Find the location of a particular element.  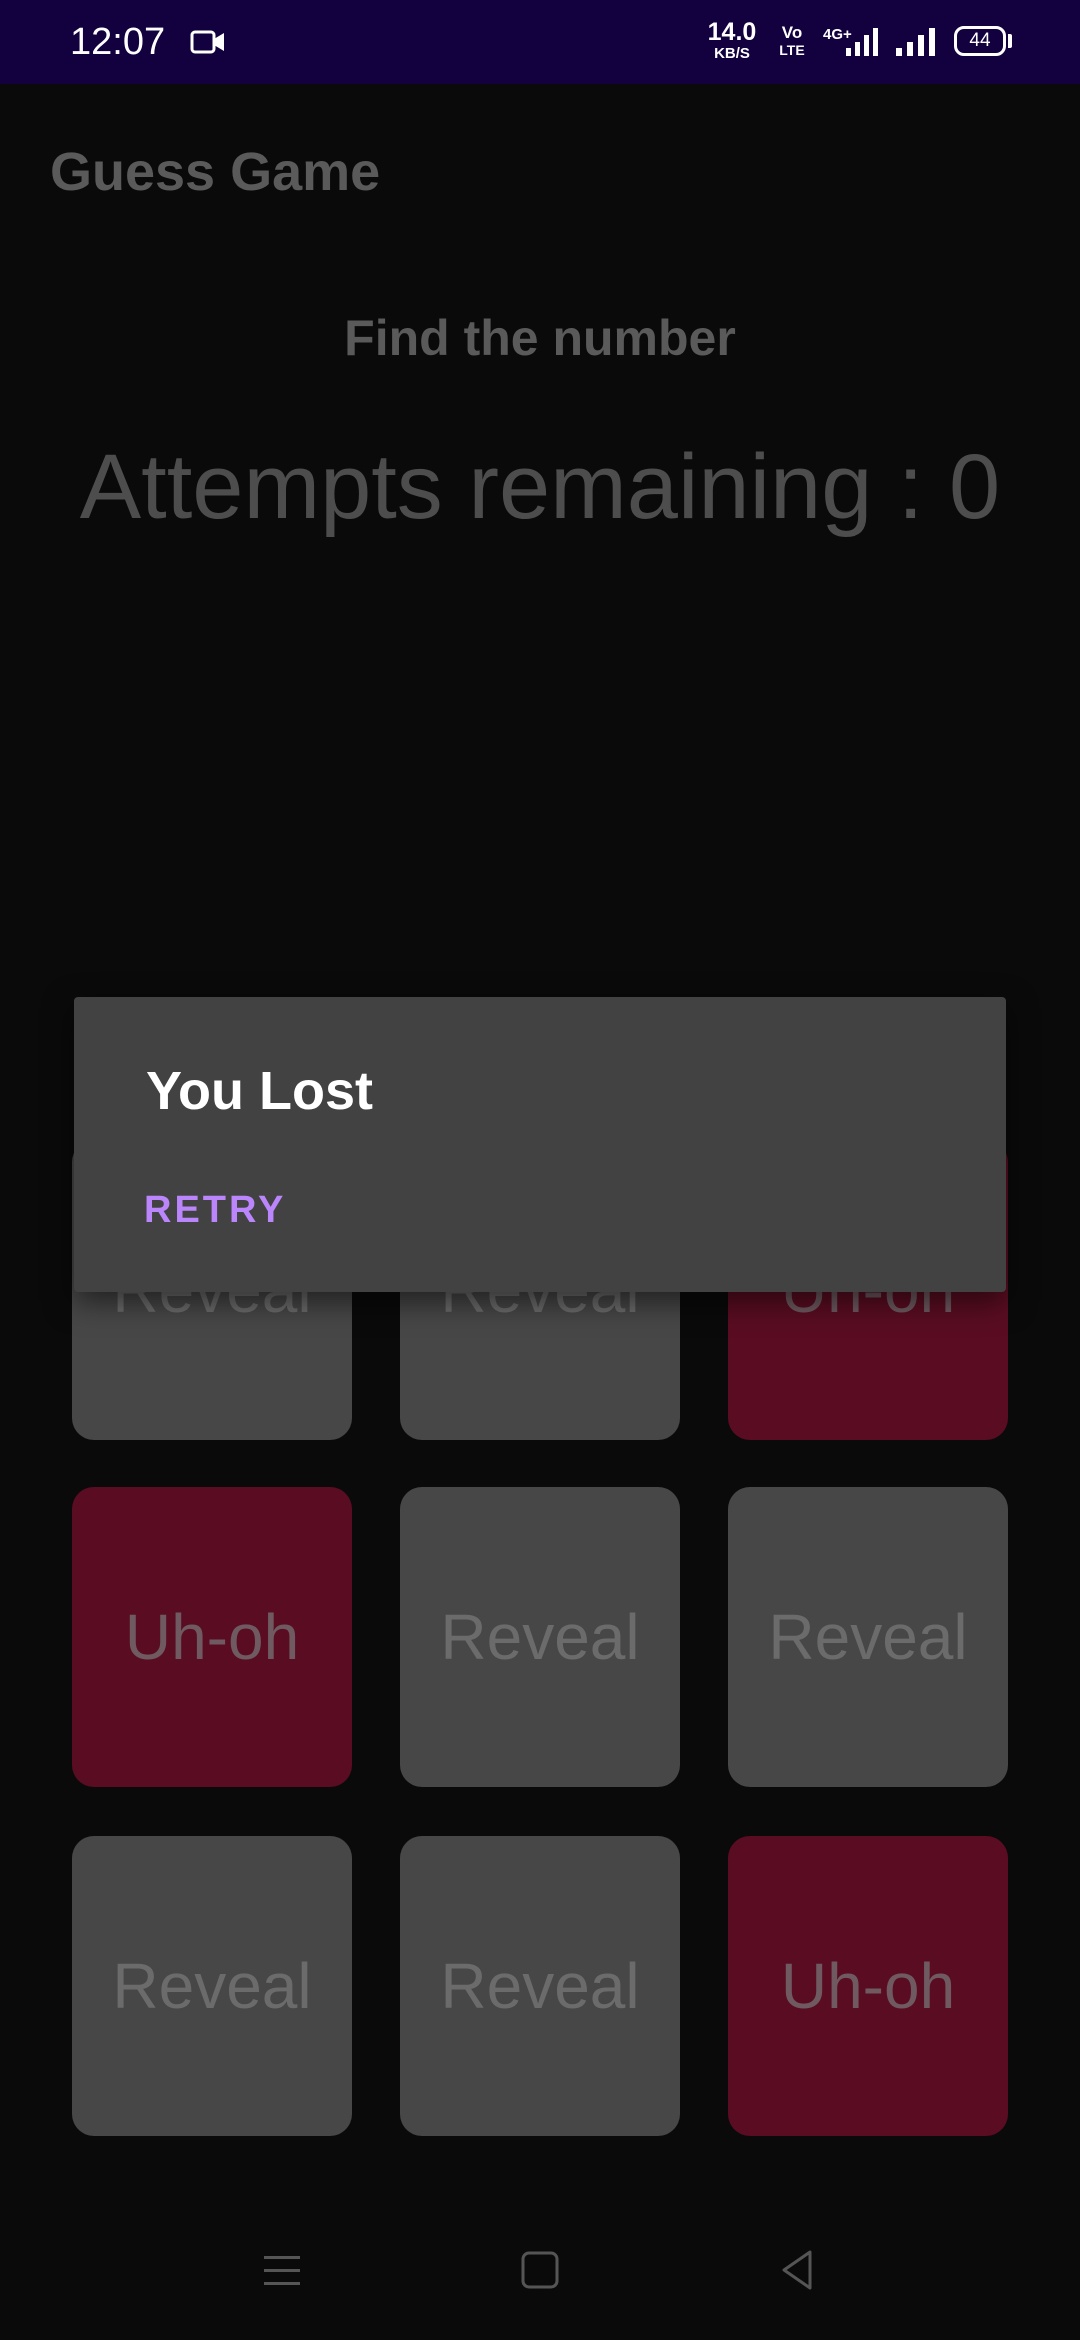

volte-bottom: LTE is located at coordinates (792, 50).